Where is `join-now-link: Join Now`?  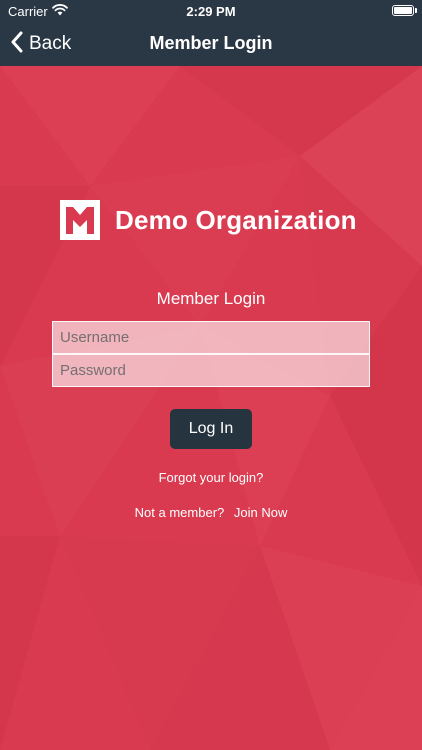 join-now-link: Join Now is located at coordinates (260, 512).